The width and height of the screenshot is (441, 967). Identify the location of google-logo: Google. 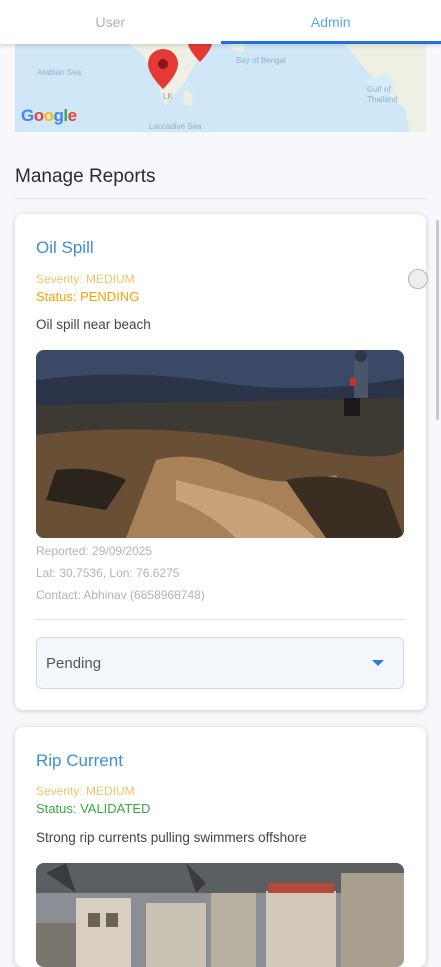
(49, 116).